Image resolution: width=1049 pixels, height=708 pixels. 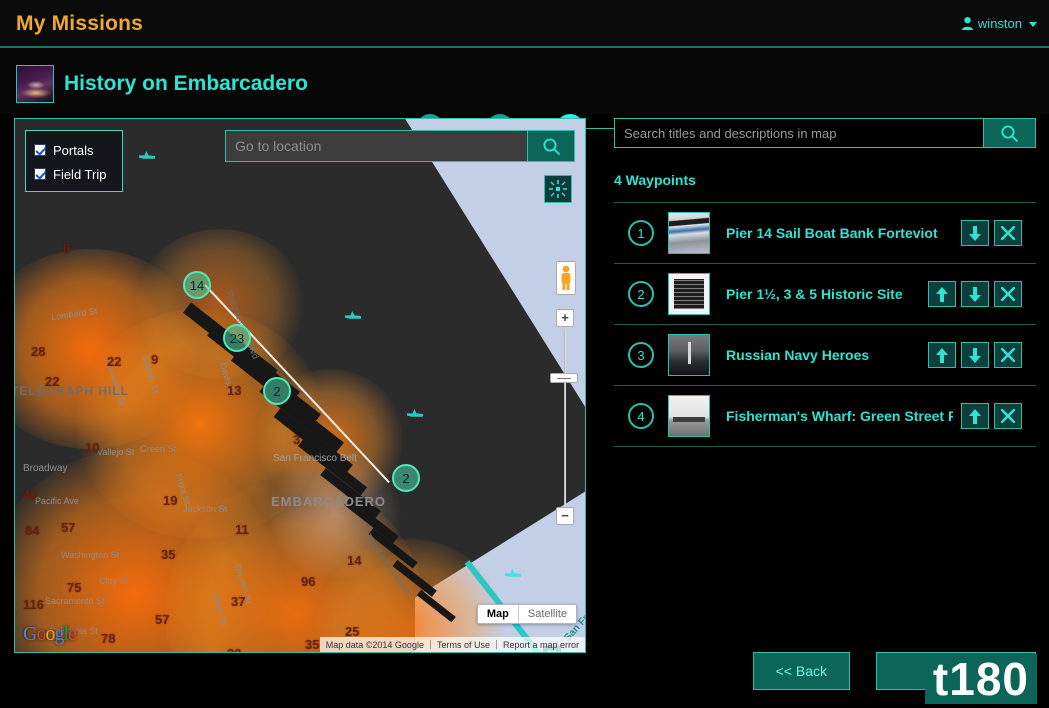 I want to click on waypoint-title: Pier 1½, 3 & 5 Historic Site, so click(x=823, y=294).